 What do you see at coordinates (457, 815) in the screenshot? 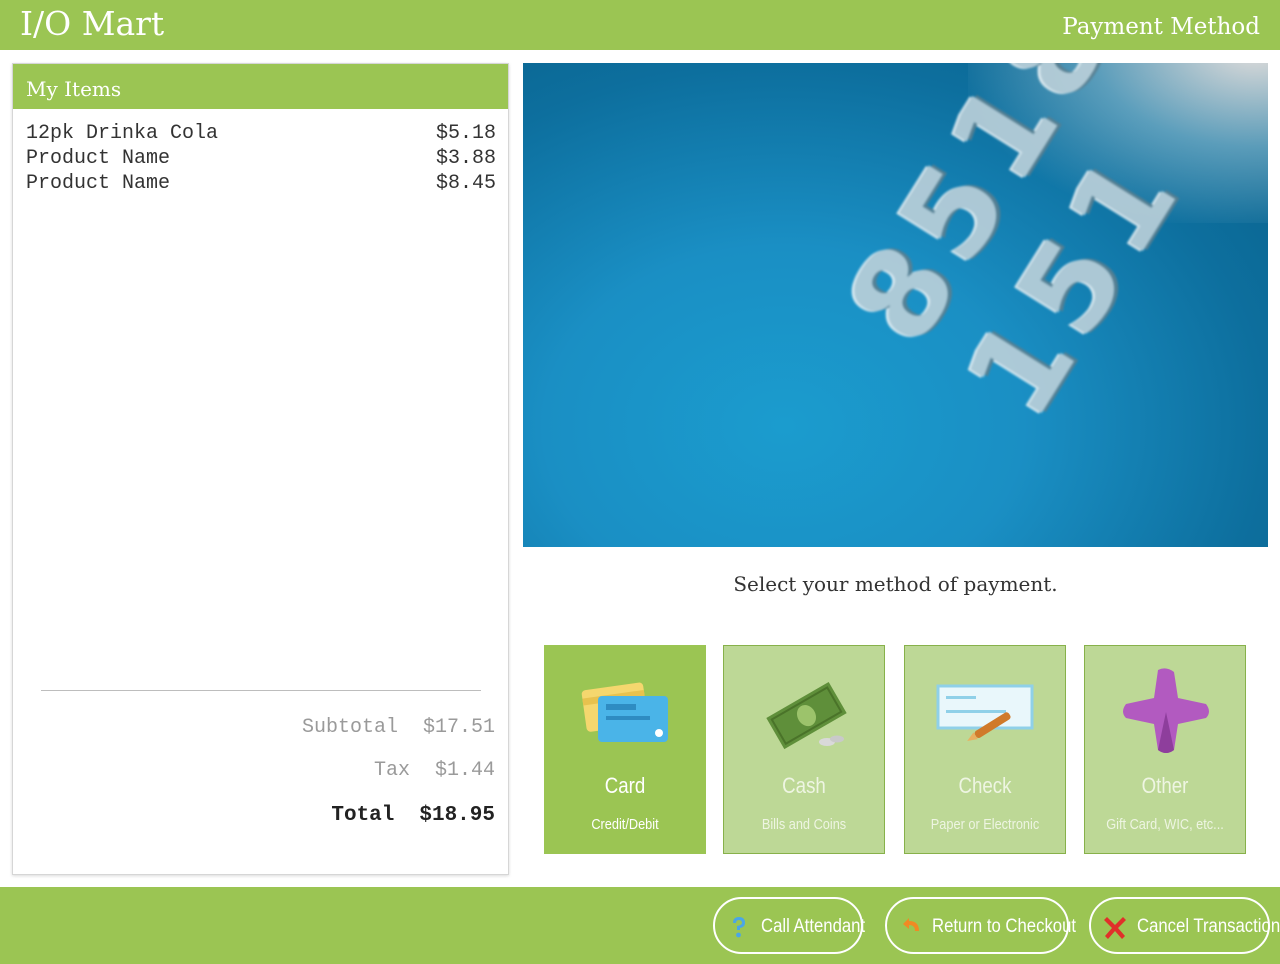
I see `total-value: $18.95` at bounding box center [457, 815].